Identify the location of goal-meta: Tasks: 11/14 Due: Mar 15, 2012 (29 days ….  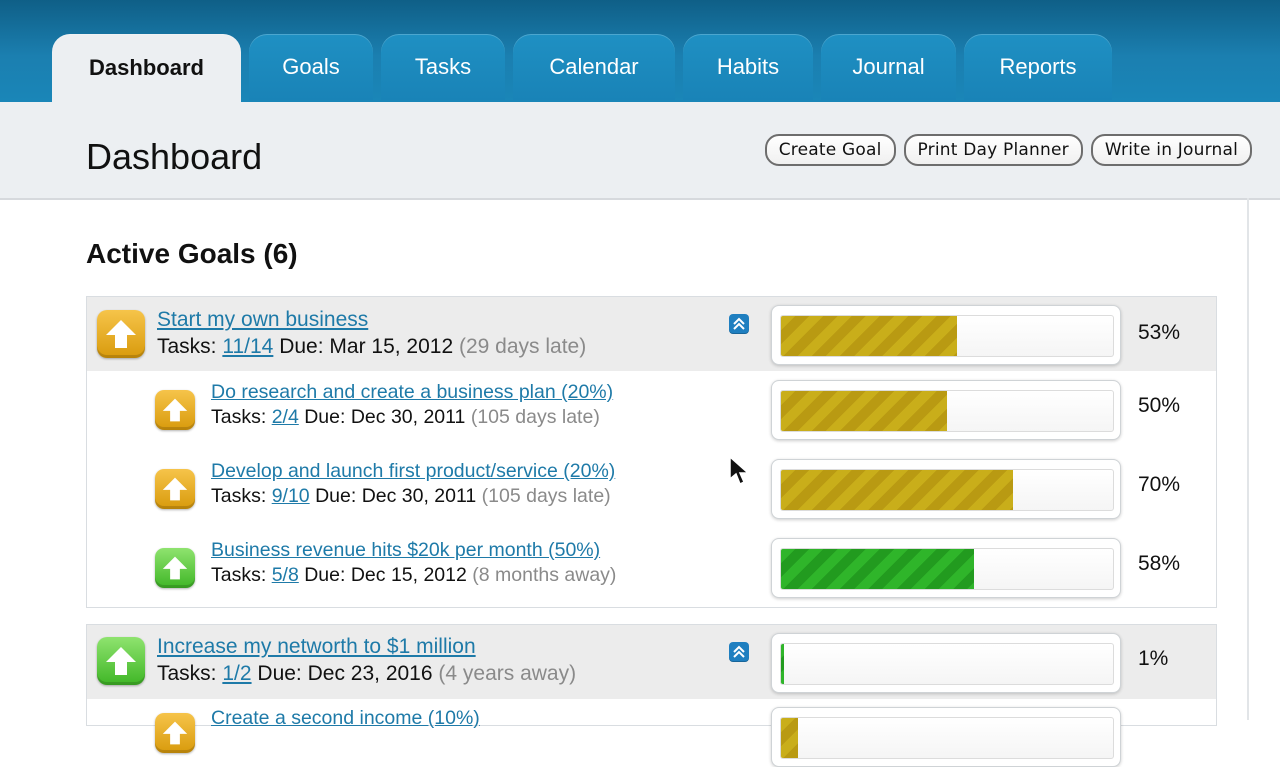
(371, 347).